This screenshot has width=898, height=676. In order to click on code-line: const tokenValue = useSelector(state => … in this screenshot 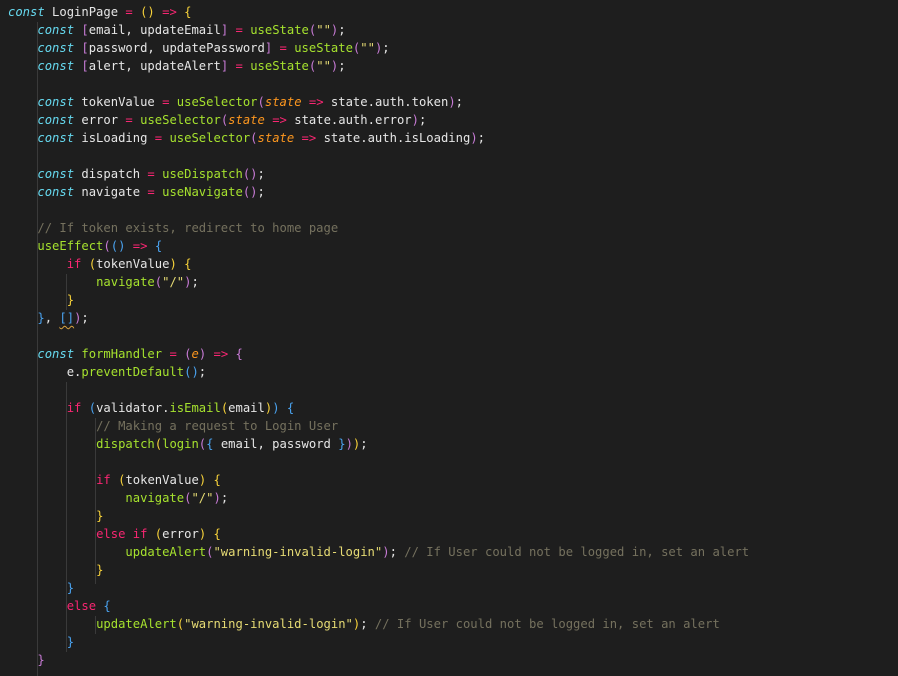, I will do `click(235, 102)`.